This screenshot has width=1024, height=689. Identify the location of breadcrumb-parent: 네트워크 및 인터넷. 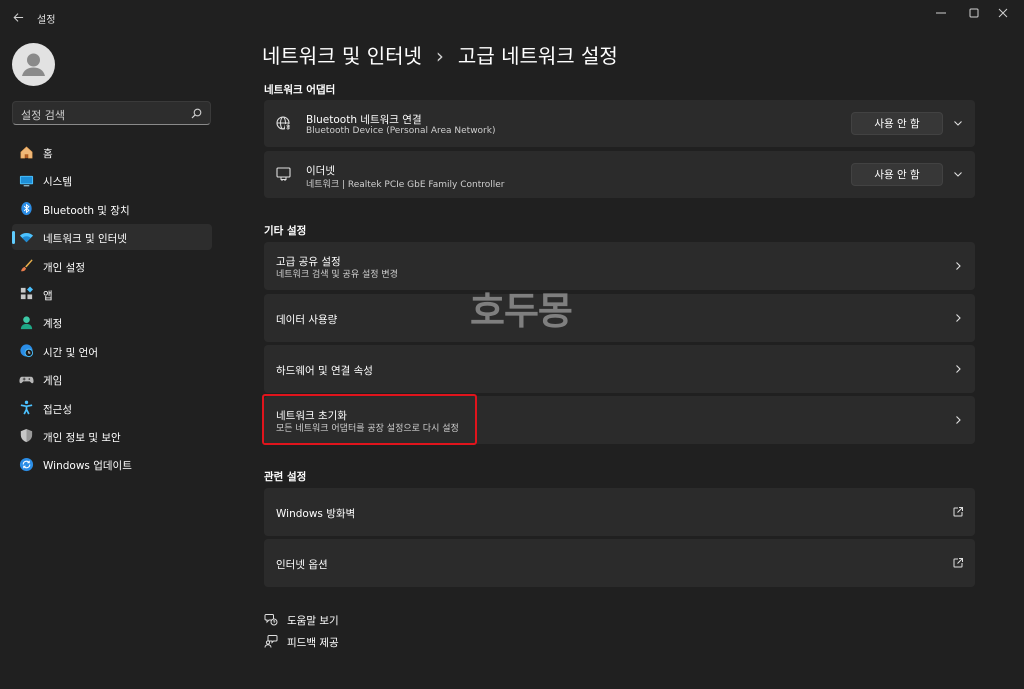
(342, 56).